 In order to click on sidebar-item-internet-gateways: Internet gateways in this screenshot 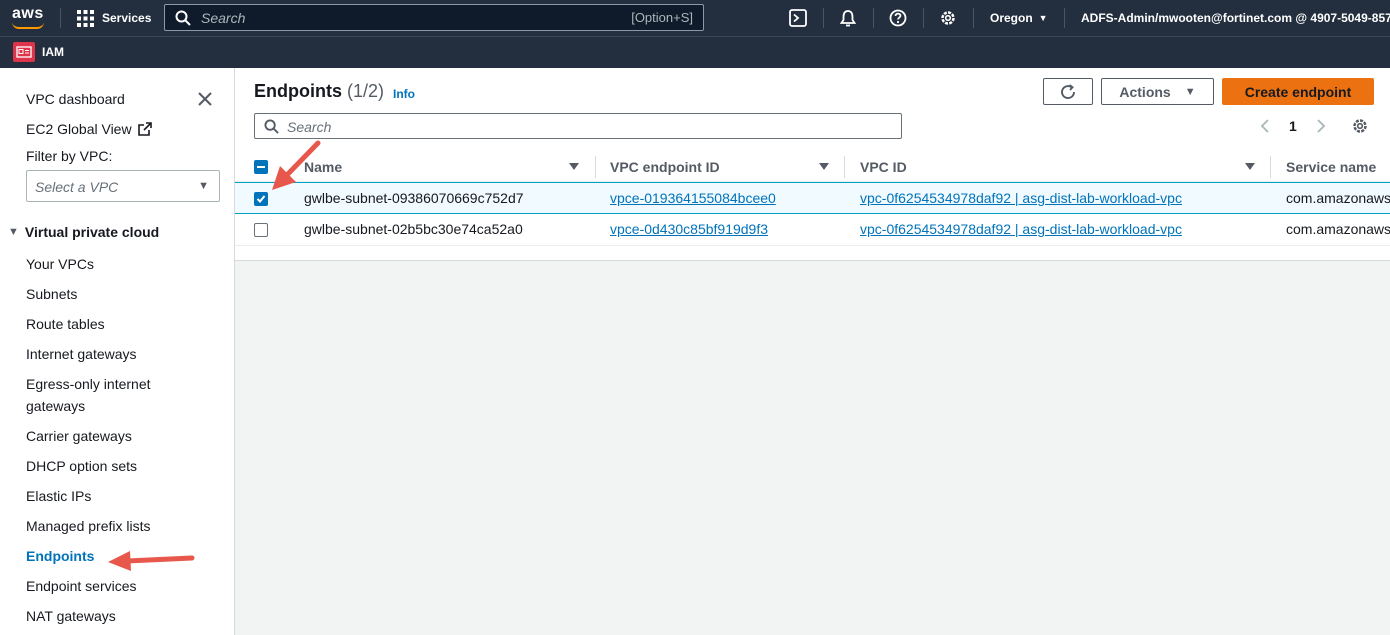, I will do `click(81, 354)`.